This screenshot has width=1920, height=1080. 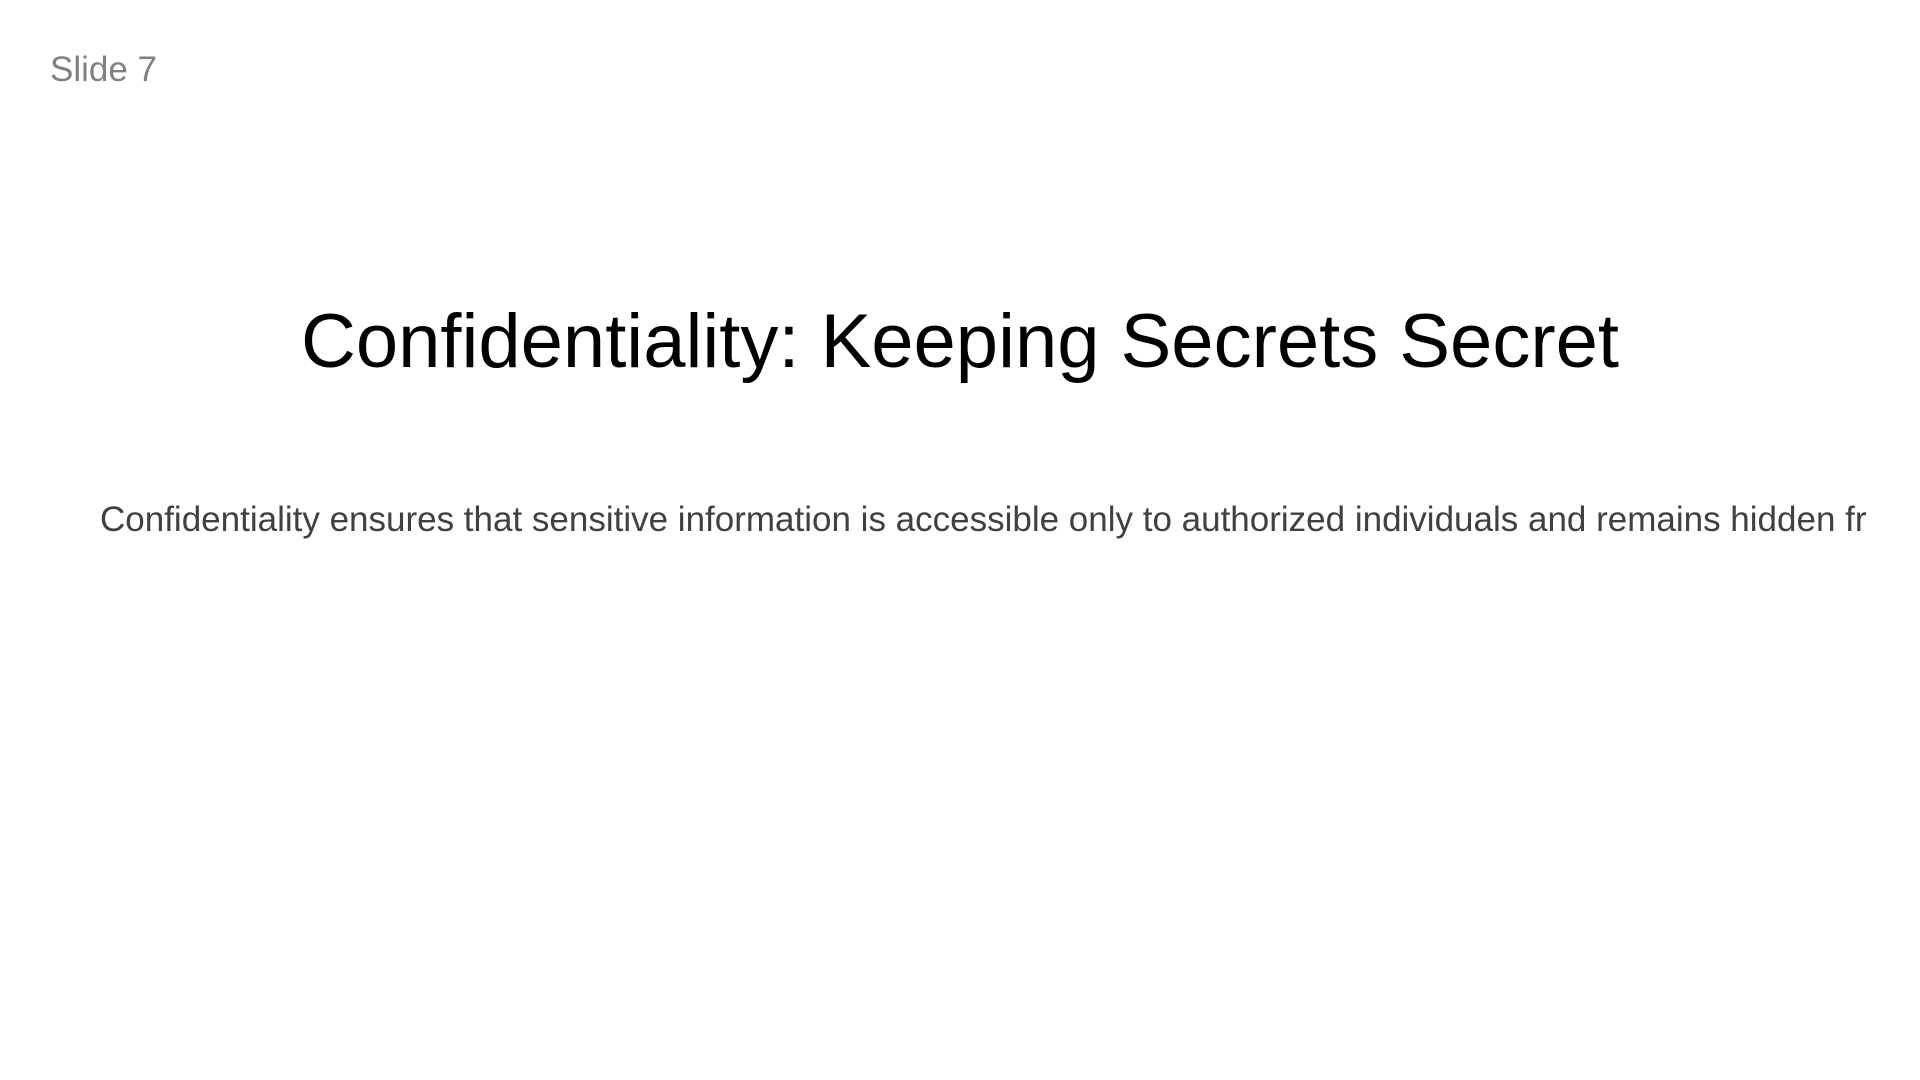 I want to click on slide-number-label: Slide 7, so click(x=104, y=69).